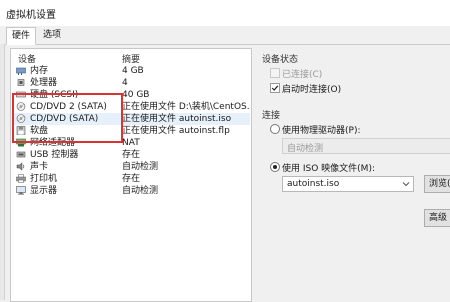 The height and width of the screenshot is (302, 450). Describe the element at coordinates (302, 75) in the screenshot. I see `connected-label: 已连接(C)` at that location.